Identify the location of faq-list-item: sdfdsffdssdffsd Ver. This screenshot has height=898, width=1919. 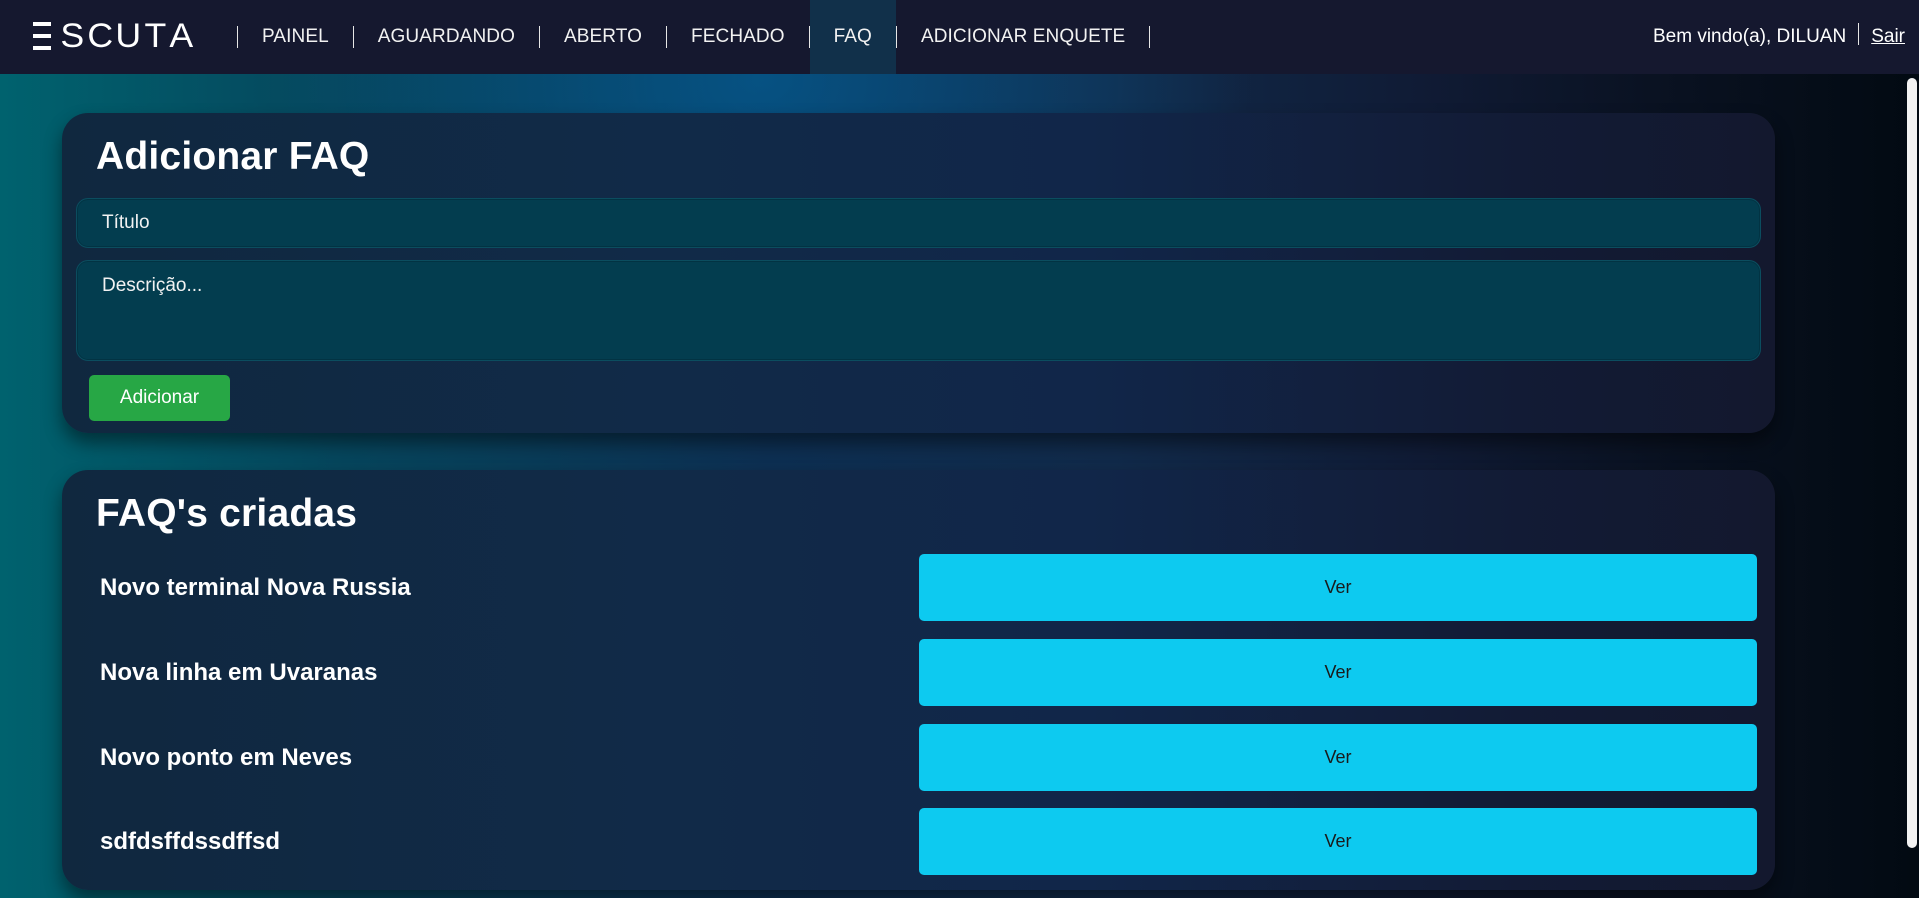
(918, 841).